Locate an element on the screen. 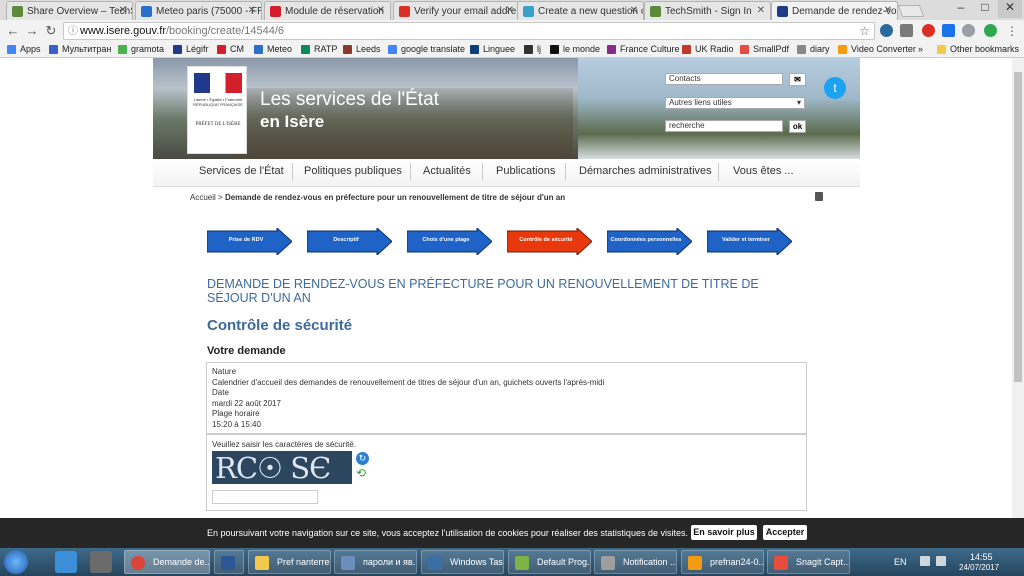 Image resolution: width=1024 pixels, height=576 pixels. cookie-more-button: En savoir plus is located at coordinates (724, 532).